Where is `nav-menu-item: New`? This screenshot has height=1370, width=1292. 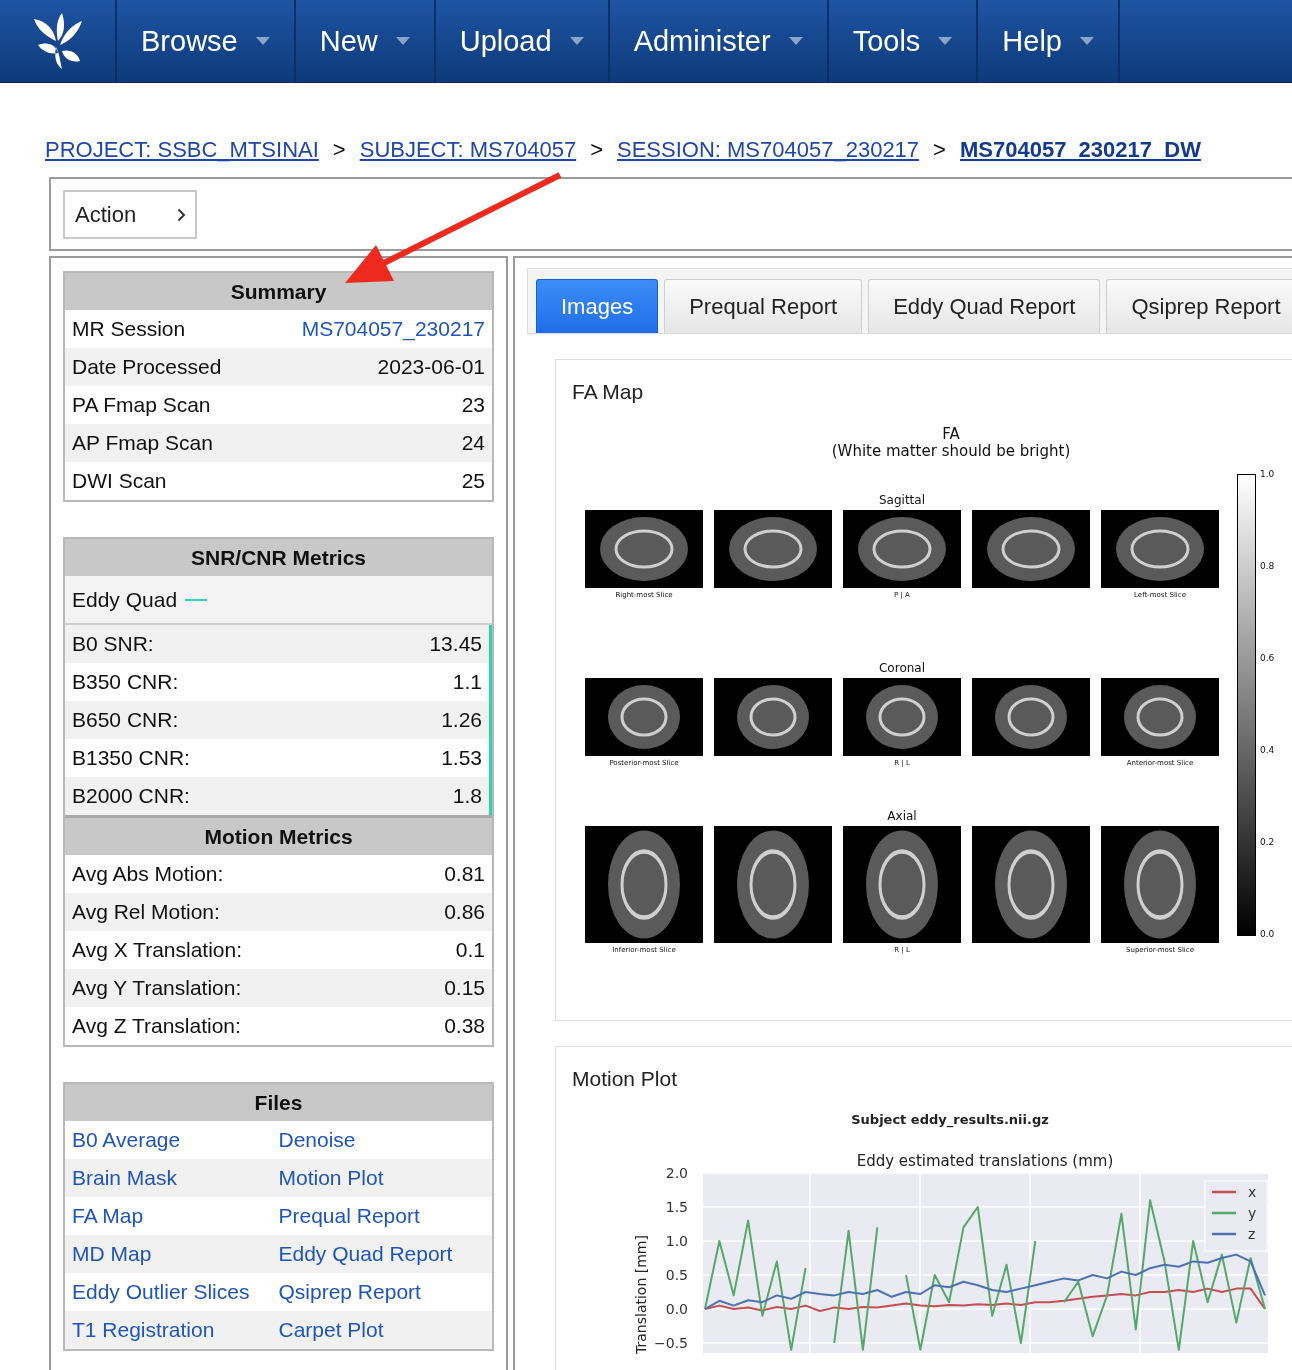 nav-menu-item: New is located at coordinates (365, 41).